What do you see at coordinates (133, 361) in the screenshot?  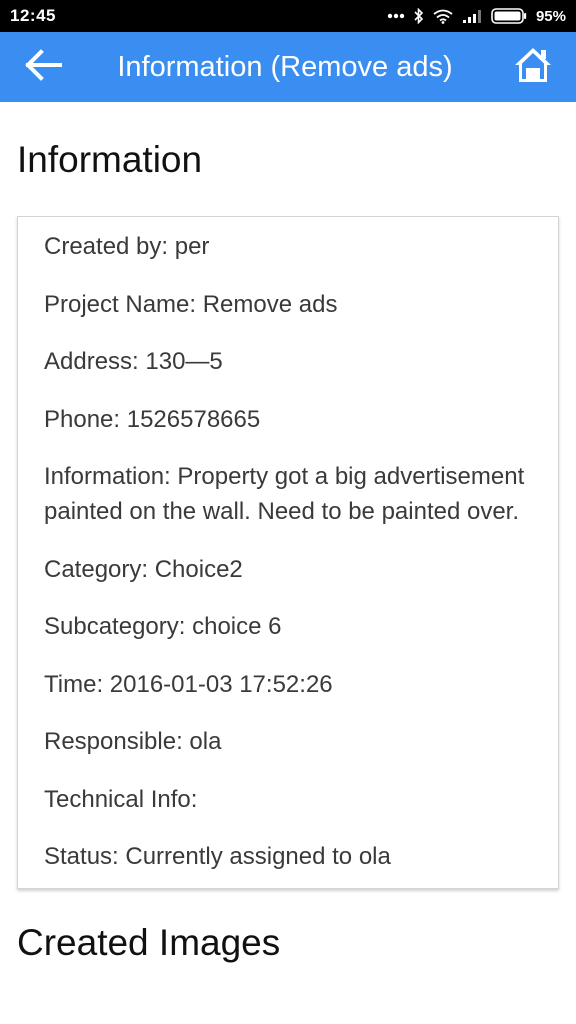 I see `info-address: Address: 130—5` at bounding box center [133, 361].